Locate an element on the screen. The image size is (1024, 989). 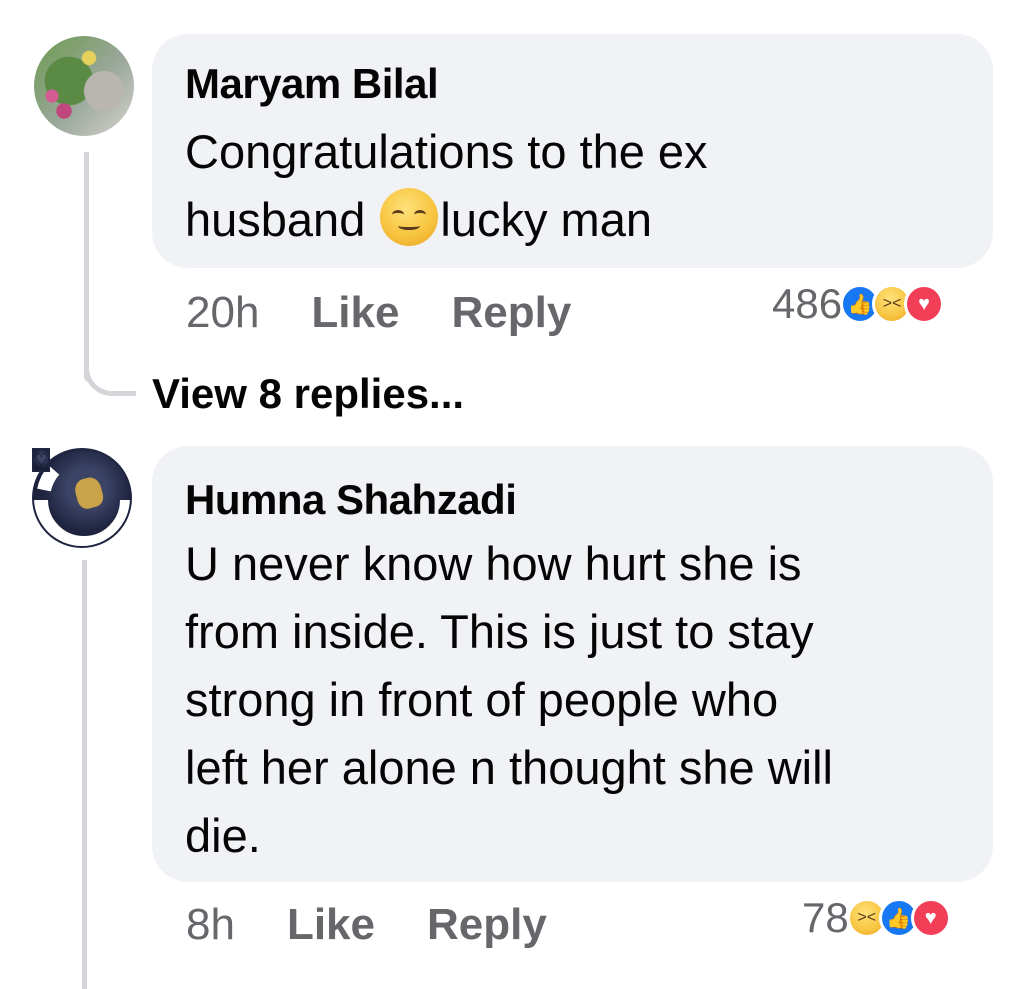
reaction-count: 486 is located at coordinates (807, 303).